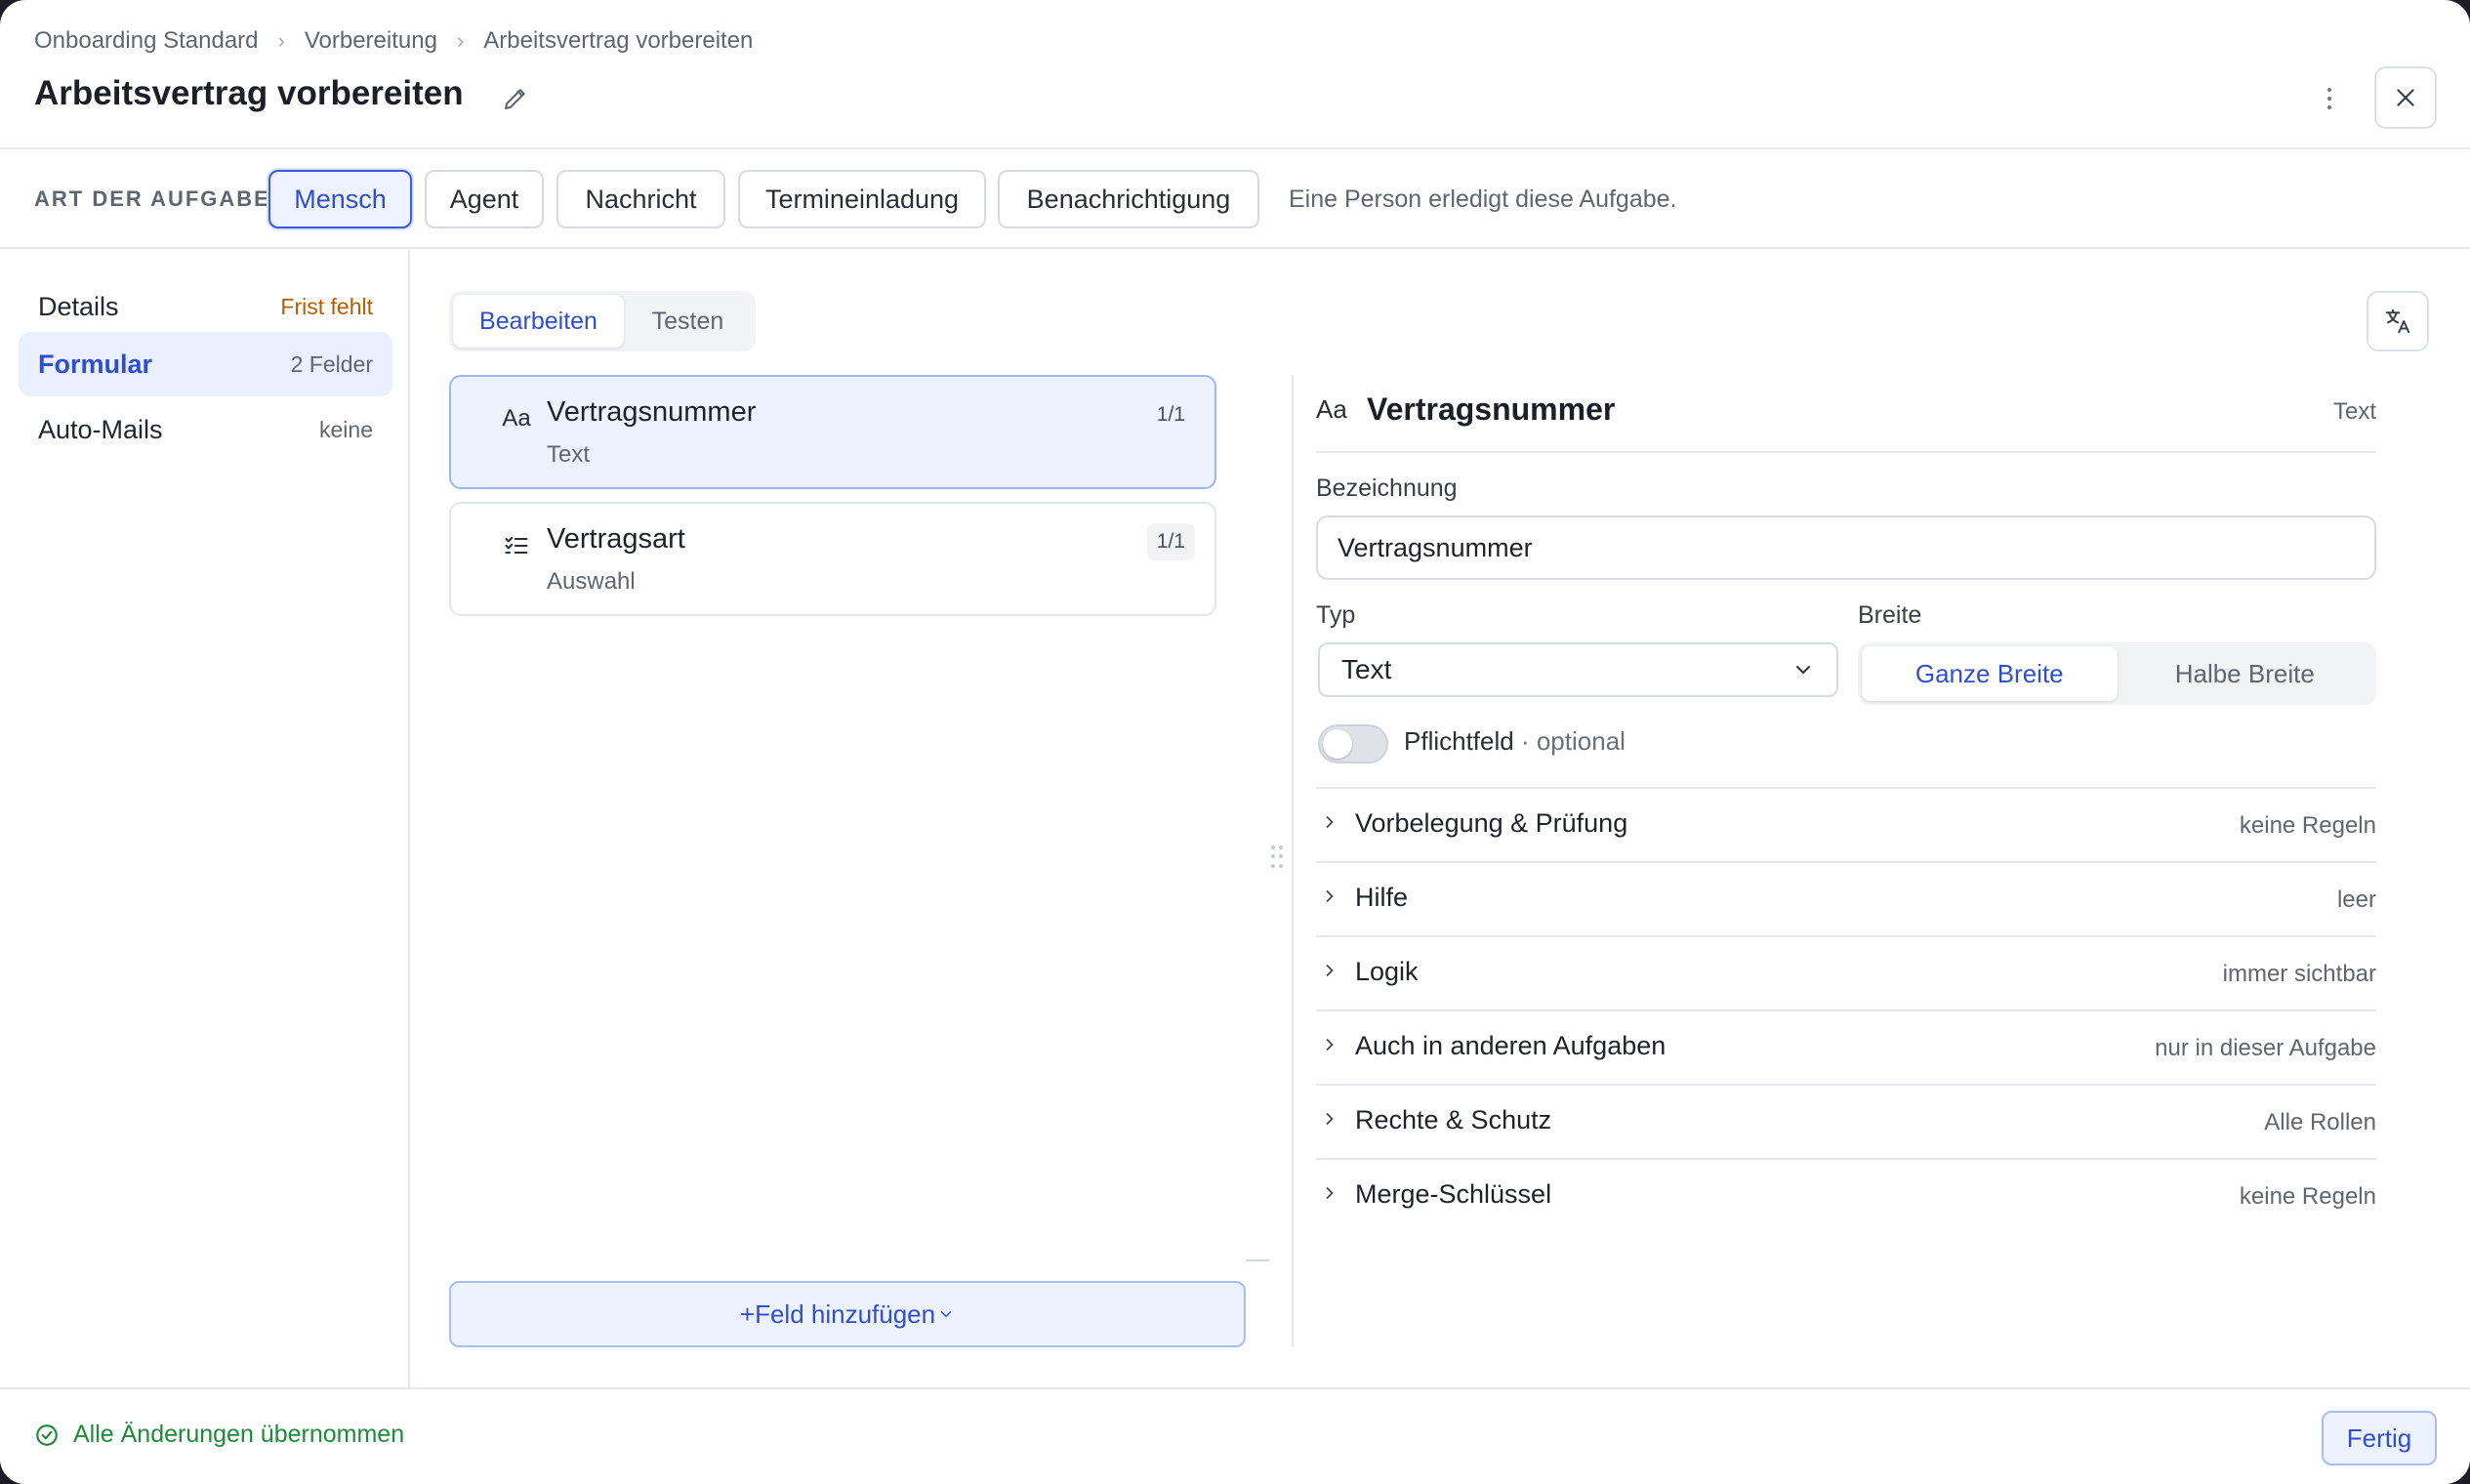 The height and width of the screenshot is (1484, 2470). I want to click on dialog-footer: Alle Änderungen übernommen Fertig, so click(1235, 1436).